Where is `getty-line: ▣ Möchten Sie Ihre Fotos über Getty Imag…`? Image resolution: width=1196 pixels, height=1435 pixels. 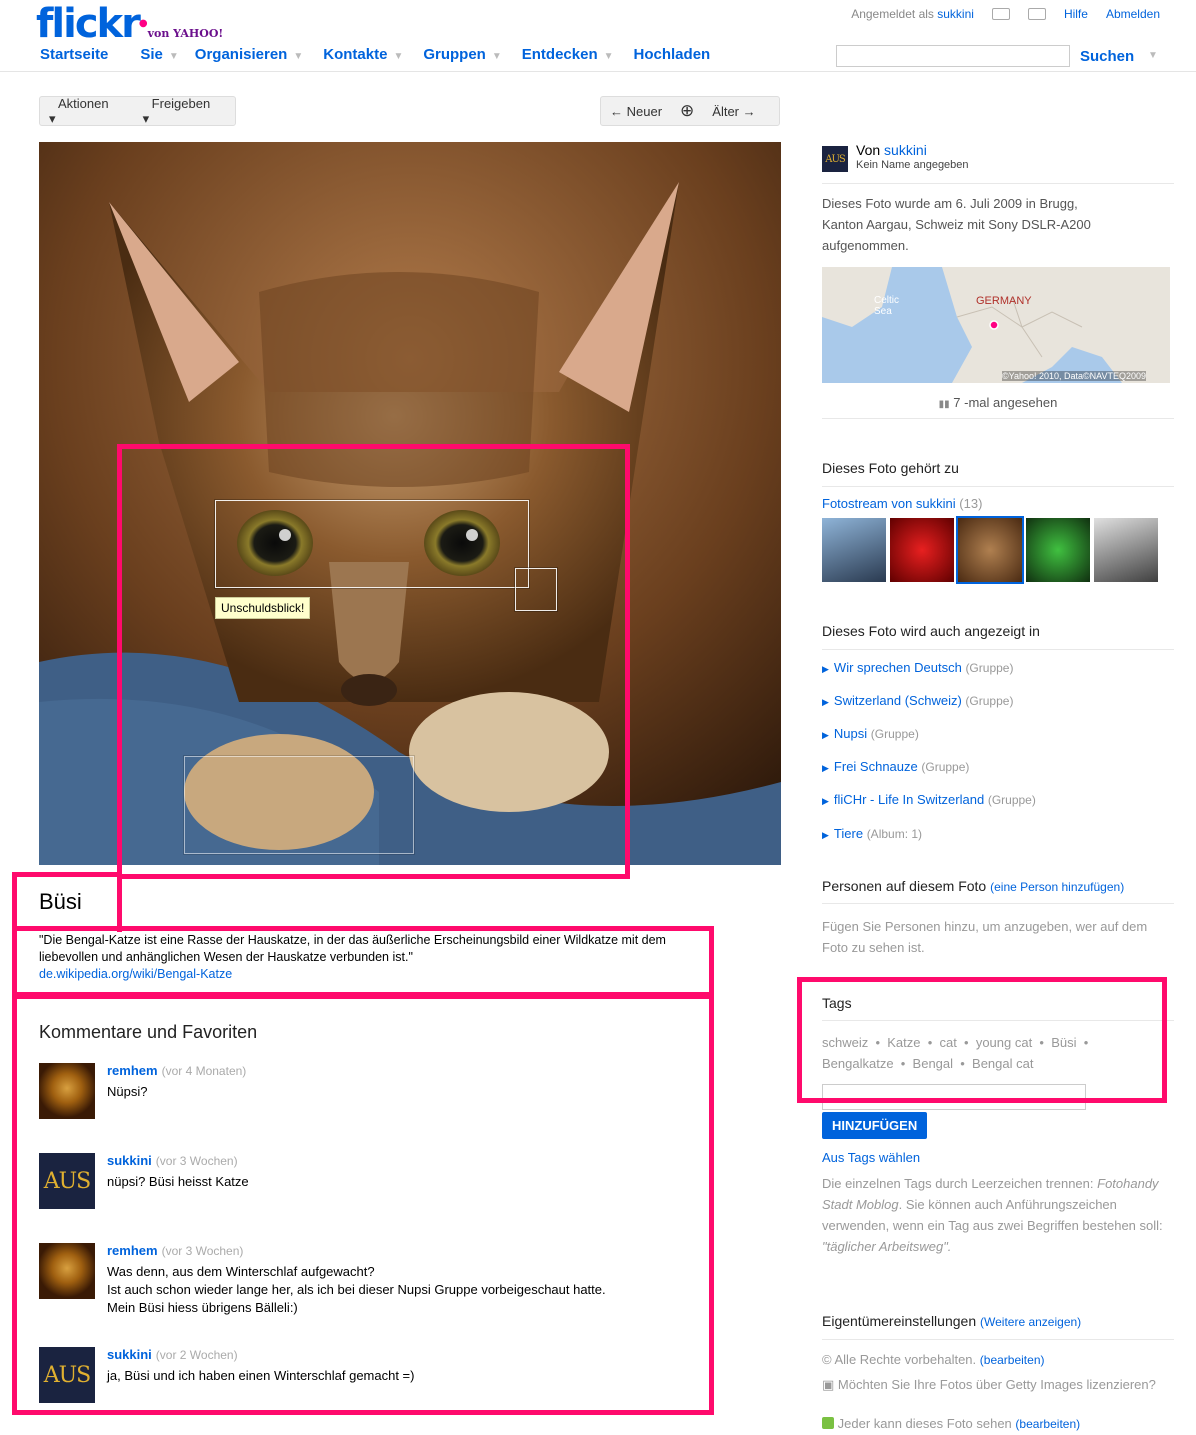
getty-line: ▣ Möchten Sie Ihre Fotos über Getty Imag… is located at coordinates (998, 1384).